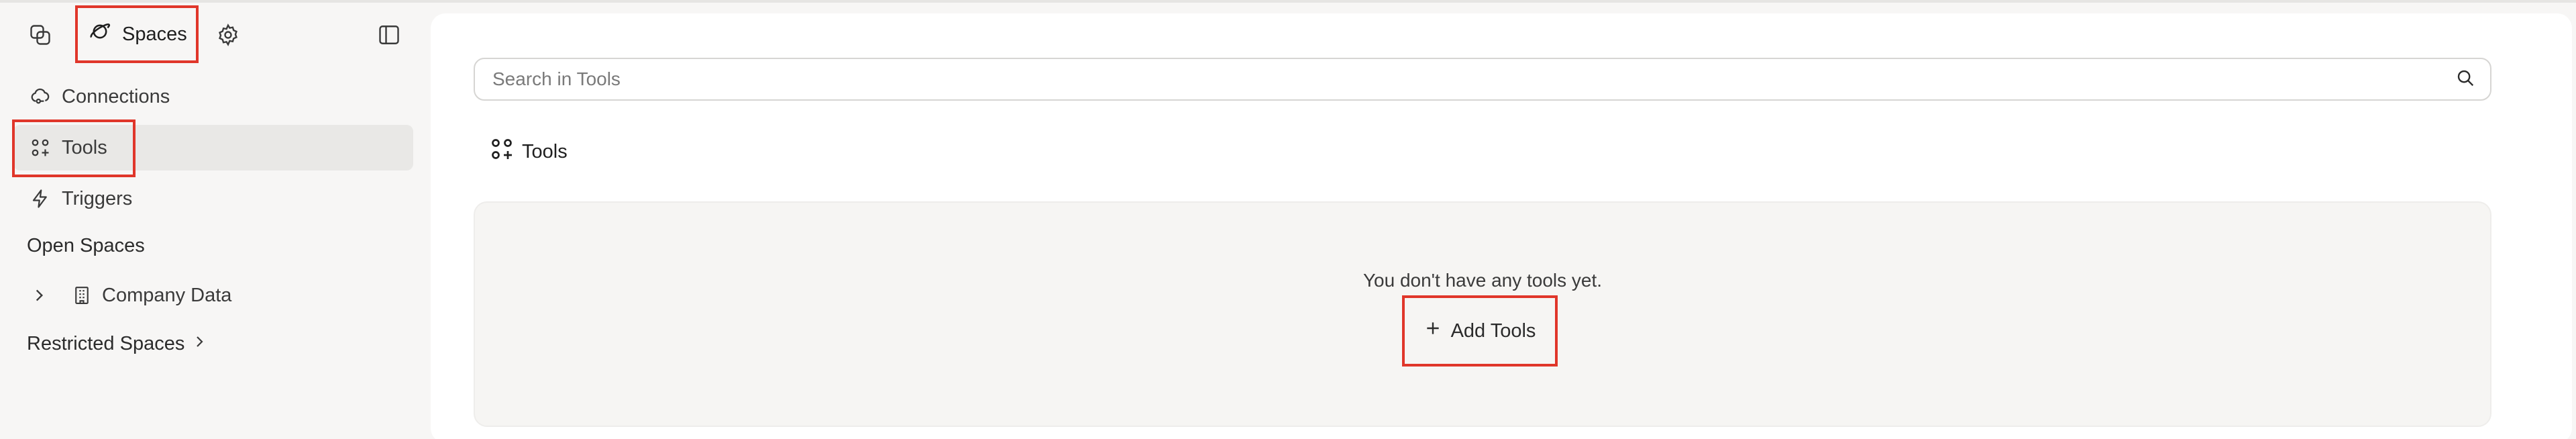 The width and height of the screenshot is (2576, 439). I want to click on sidebar-item-label: Triggers, so click(97, 198).